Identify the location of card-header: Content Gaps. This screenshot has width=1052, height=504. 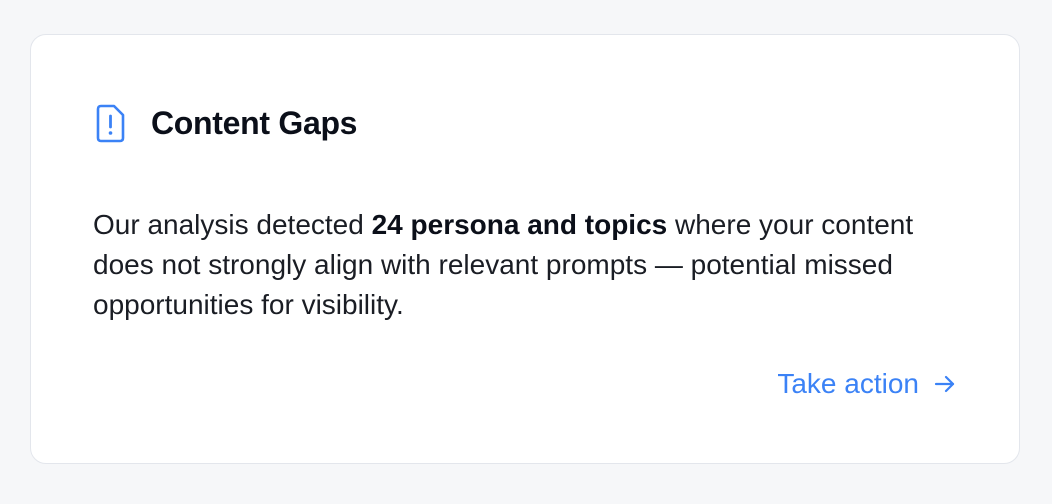
(225, 123).